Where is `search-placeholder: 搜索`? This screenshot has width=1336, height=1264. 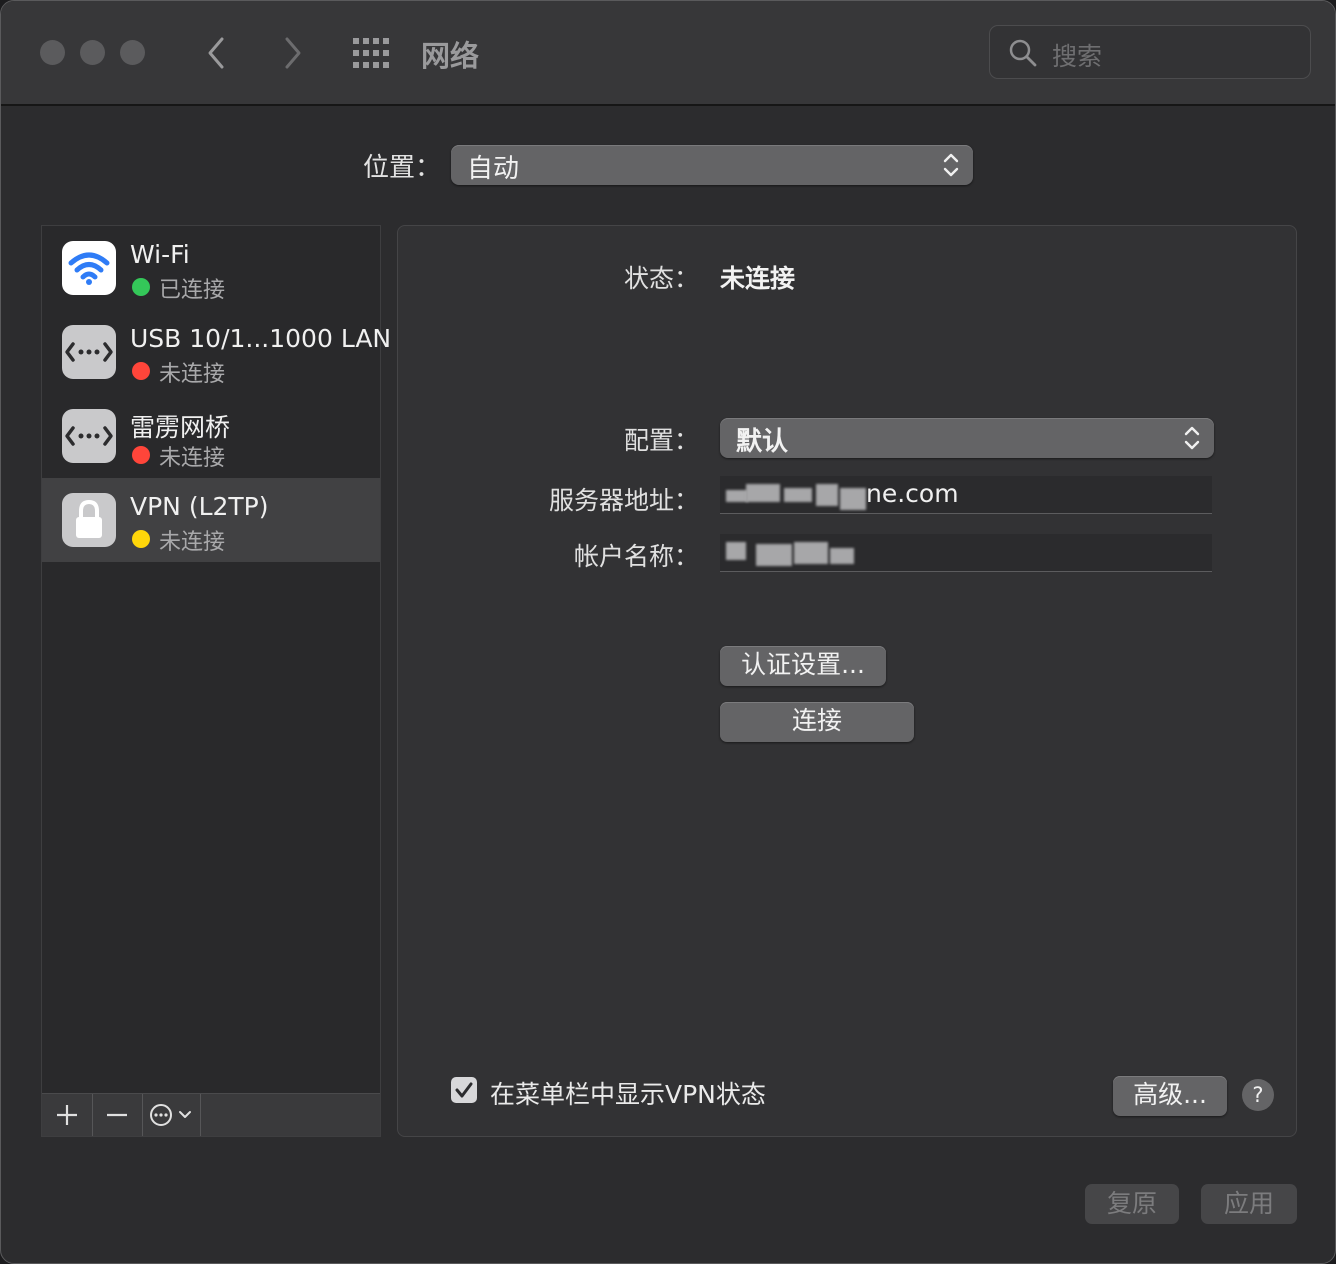
search-placeholder: 搜索 is located at coordinates (1077, 56).